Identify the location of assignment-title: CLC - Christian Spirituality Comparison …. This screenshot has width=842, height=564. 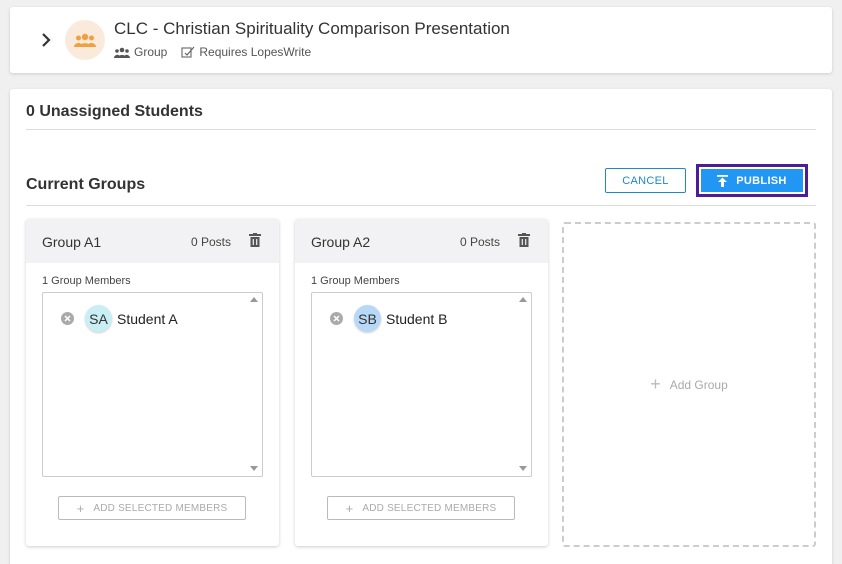
(312, 28).